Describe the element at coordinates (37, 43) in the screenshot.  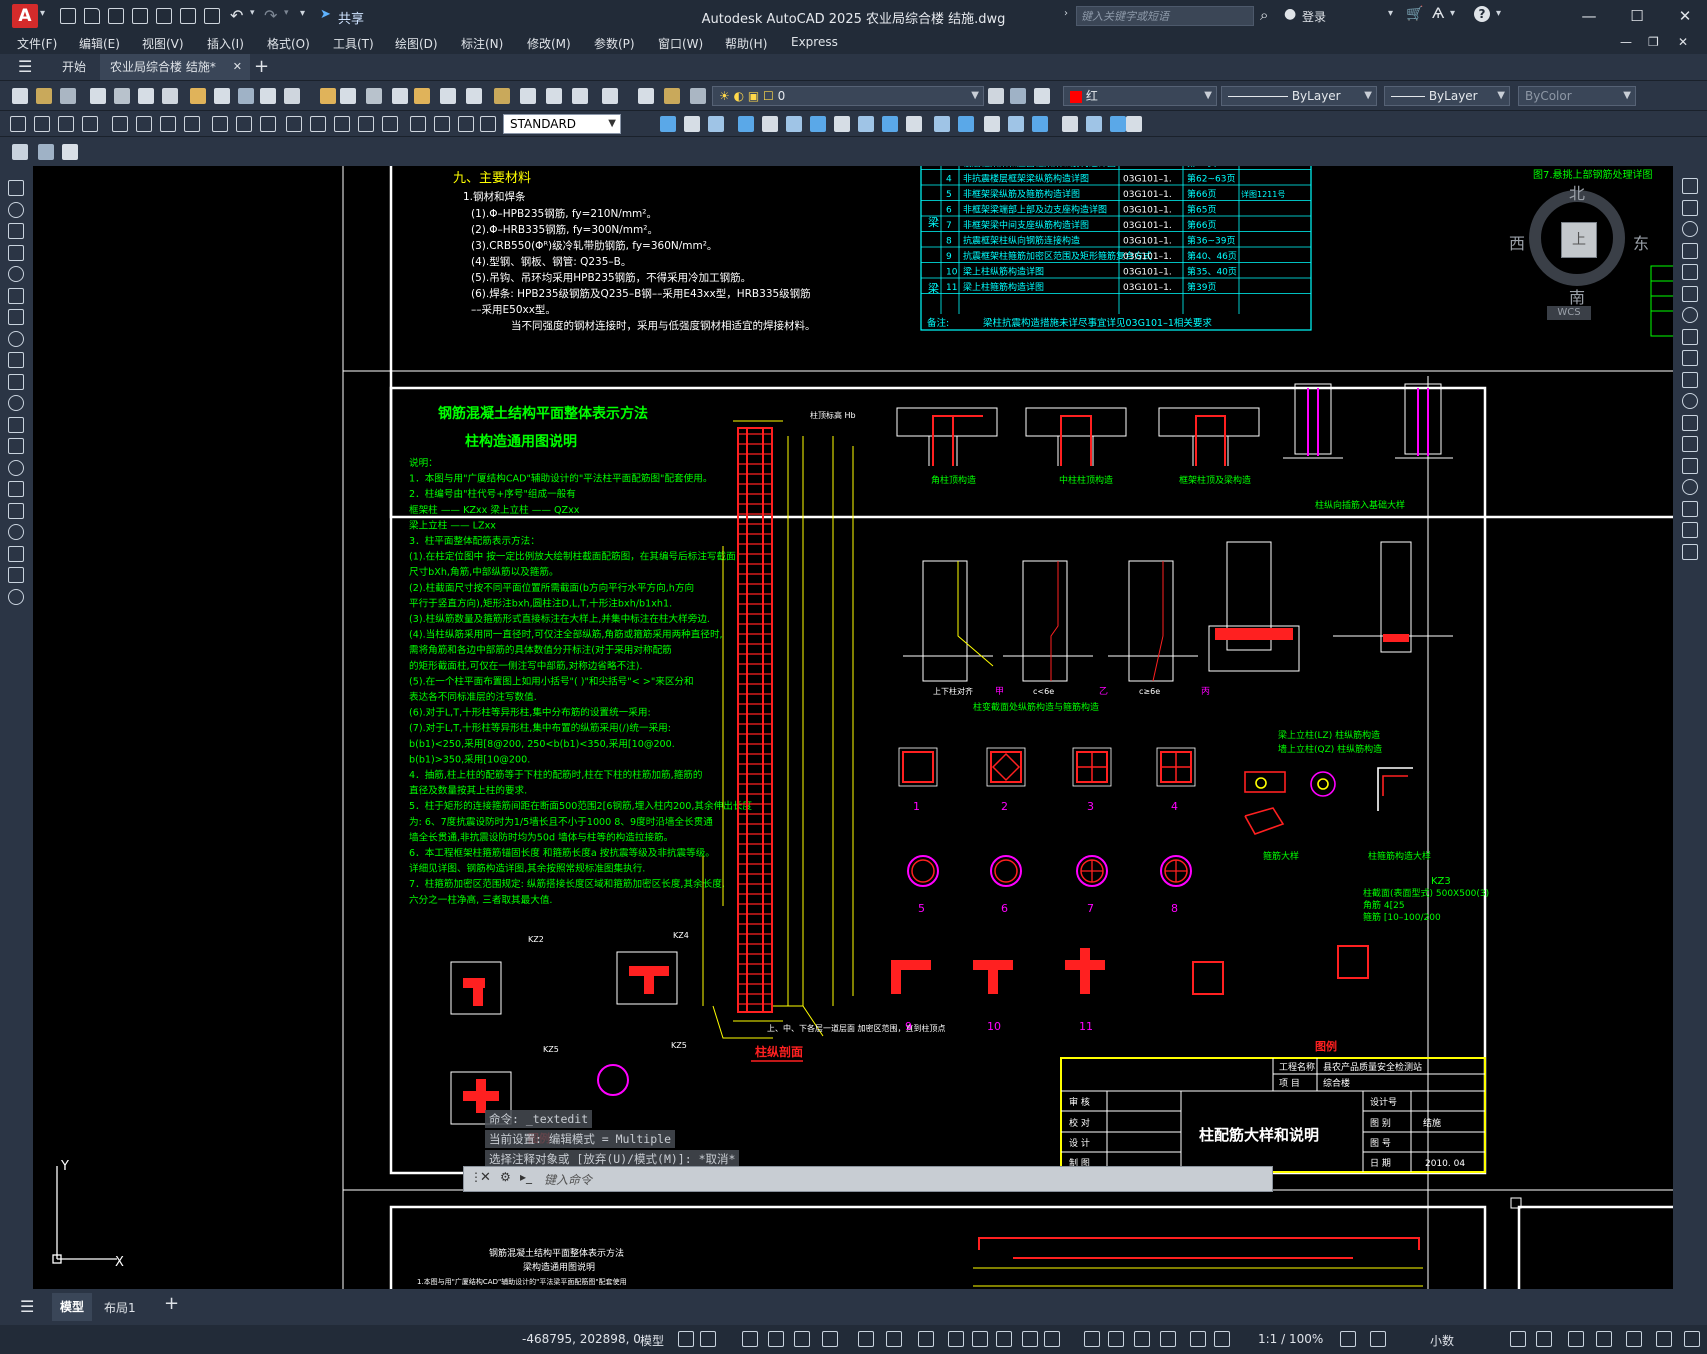
I see `menu-file: 文件(F)` at that location.